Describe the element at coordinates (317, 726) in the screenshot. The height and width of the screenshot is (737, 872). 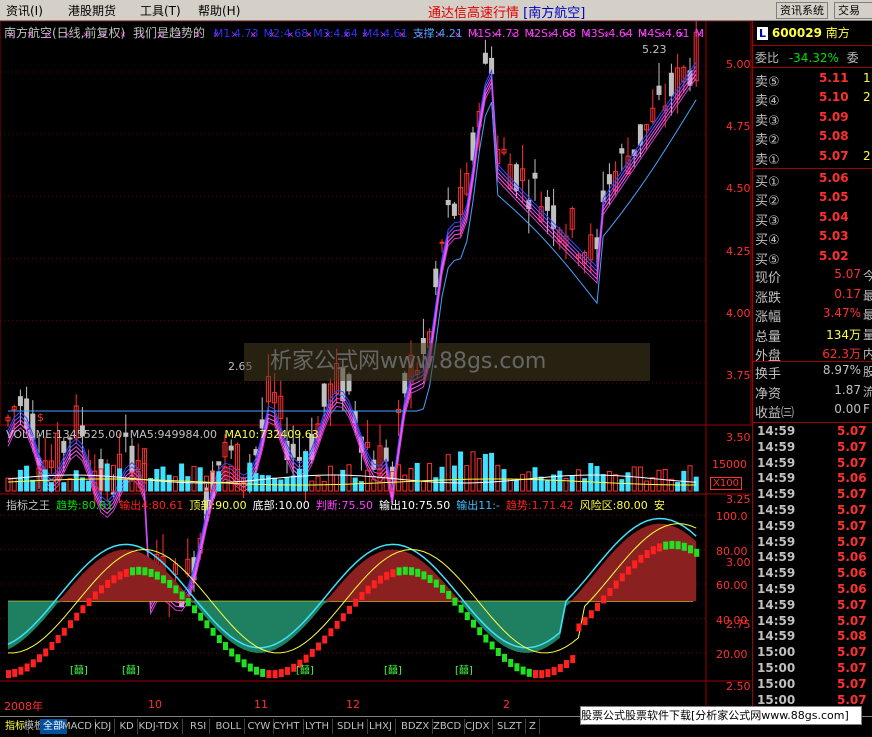
I see `tab-lyth: LYTH` at that location.